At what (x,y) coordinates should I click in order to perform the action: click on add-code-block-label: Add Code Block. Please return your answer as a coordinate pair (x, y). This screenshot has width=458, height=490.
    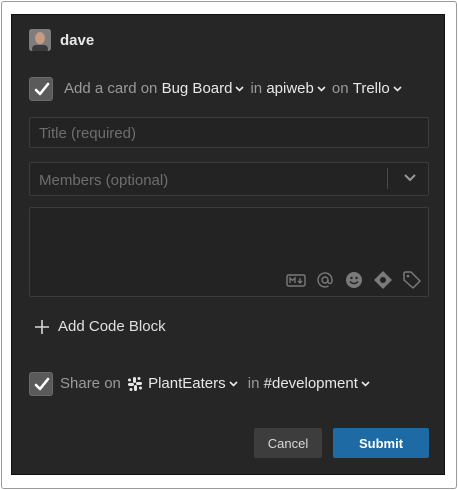
    Looking at the image, I should click on (112, 326).